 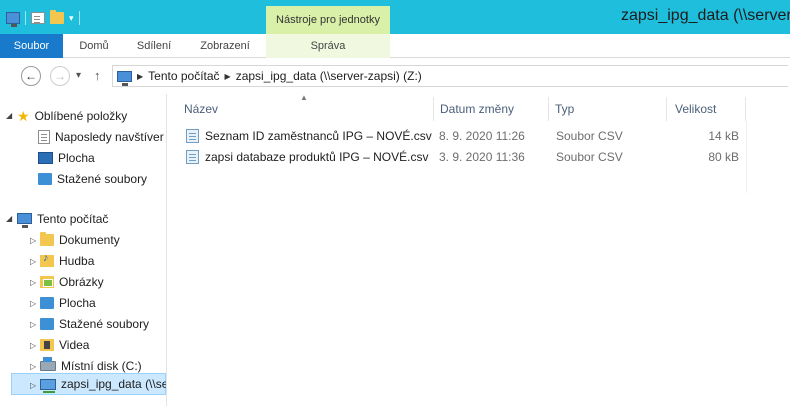 I want to click on tab-home: Domů, so click(x=94, y=46).